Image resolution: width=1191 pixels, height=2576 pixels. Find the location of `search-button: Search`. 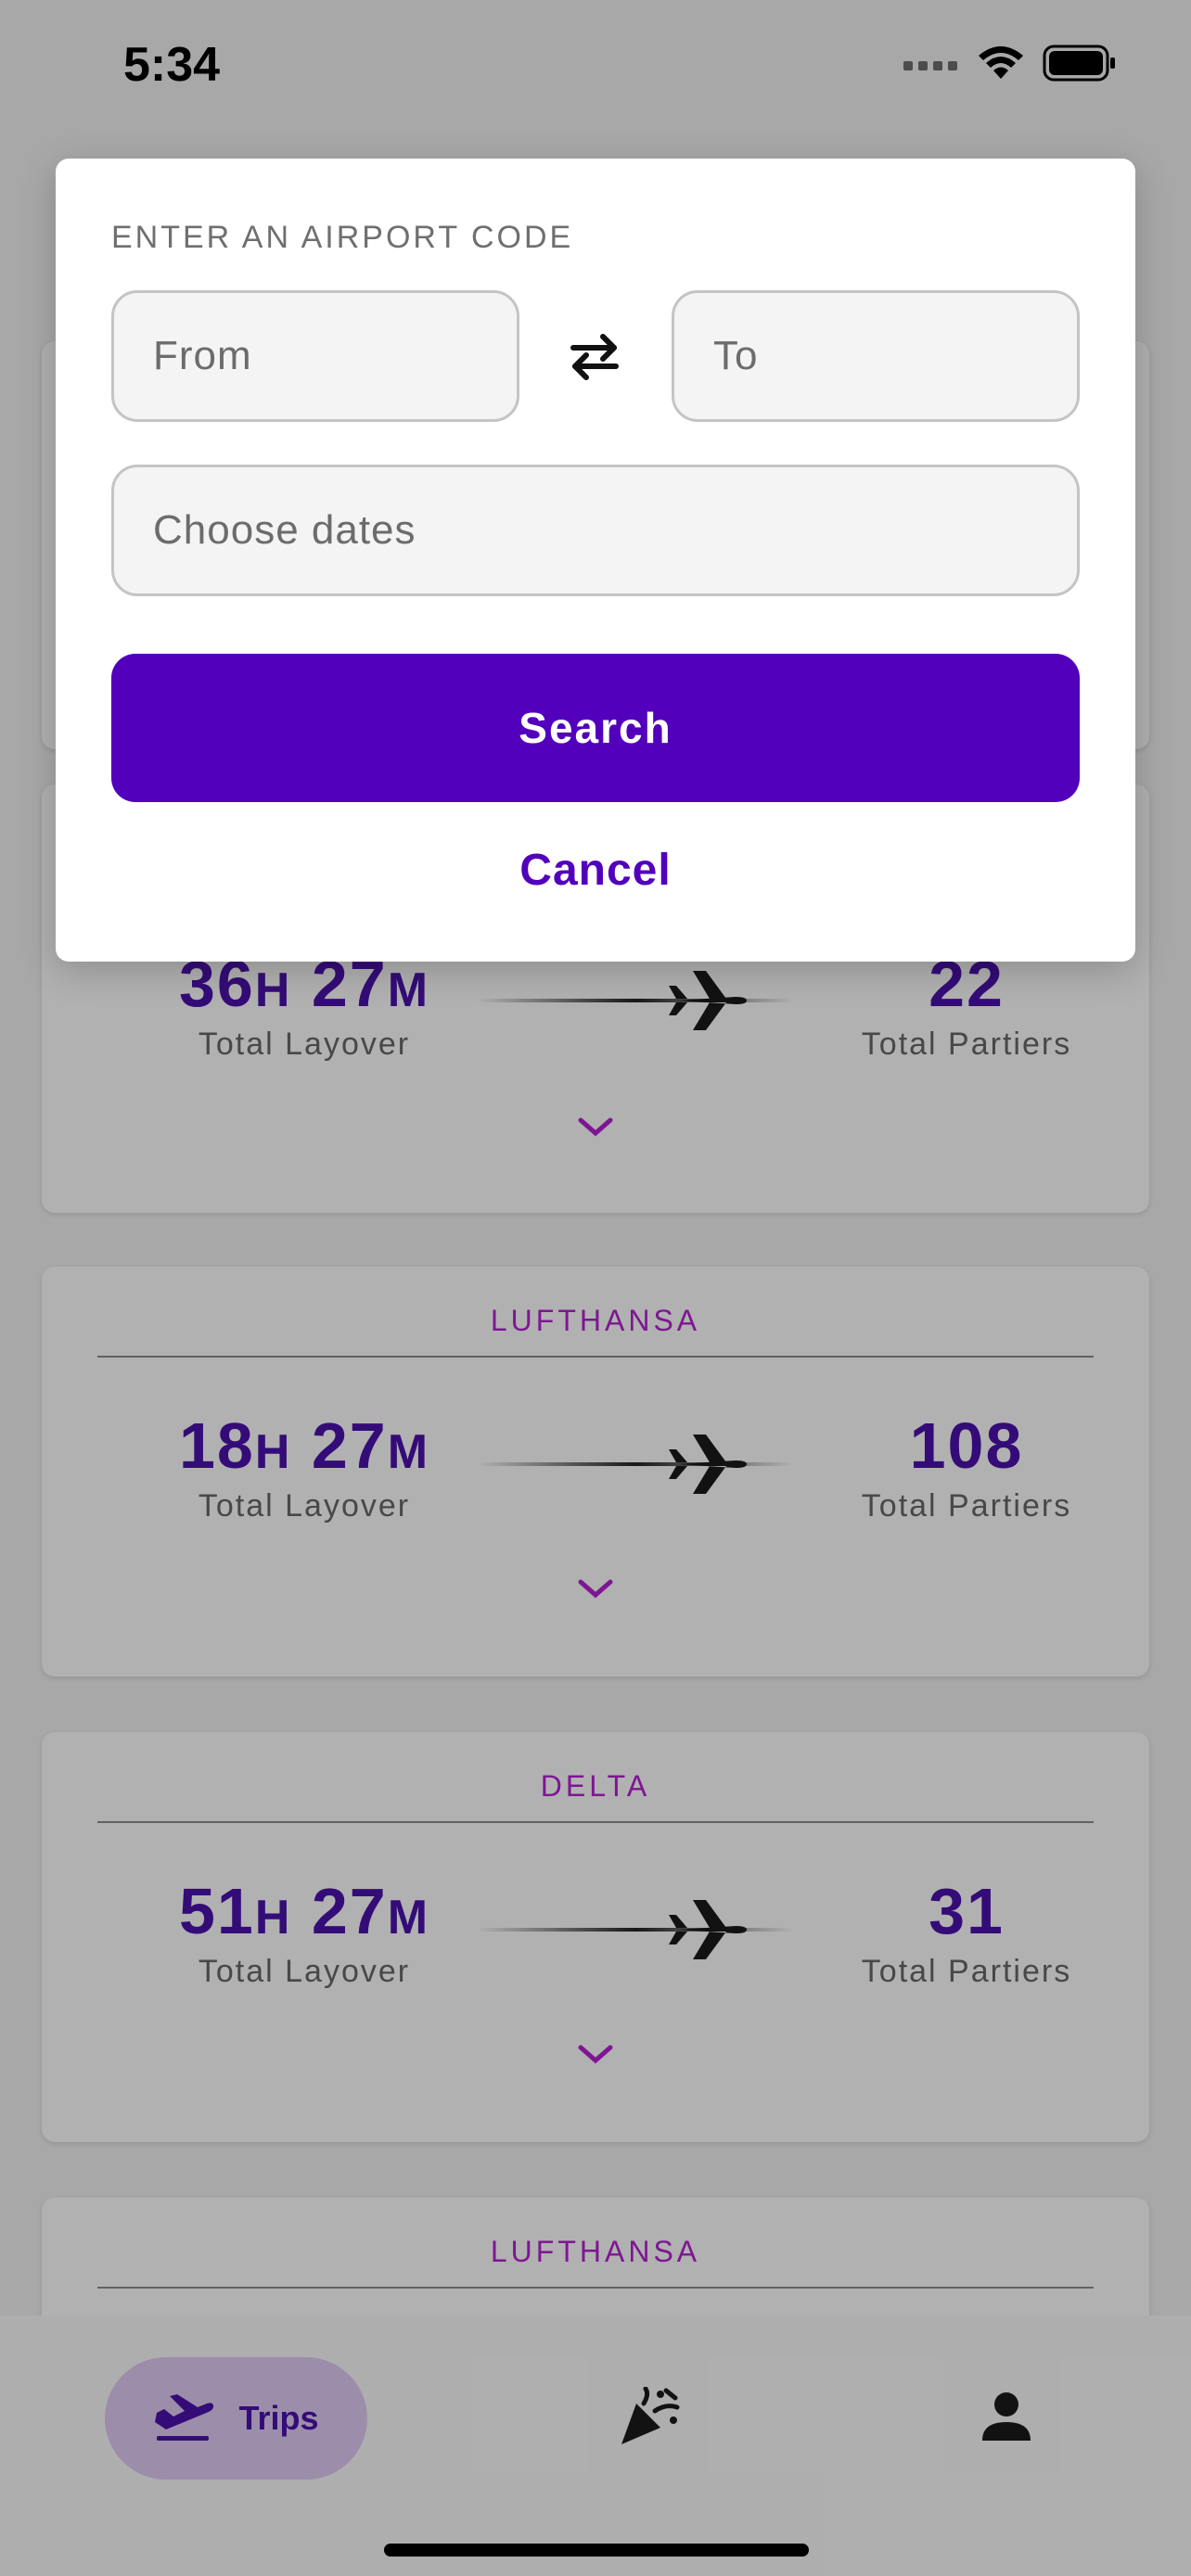

search-button: Search is located at coordinates (595, 728).